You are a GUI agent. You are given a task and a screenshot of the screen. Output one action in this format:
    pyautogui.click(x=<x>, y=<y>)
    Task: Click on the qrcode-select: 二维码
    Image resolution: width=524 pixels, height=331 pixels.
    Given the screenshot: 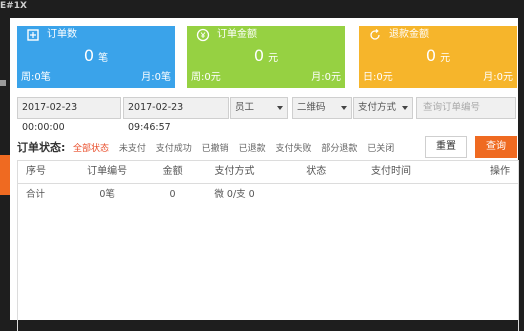 What is the action you would take?
    pyautogui.click(x=322, y=108)
    